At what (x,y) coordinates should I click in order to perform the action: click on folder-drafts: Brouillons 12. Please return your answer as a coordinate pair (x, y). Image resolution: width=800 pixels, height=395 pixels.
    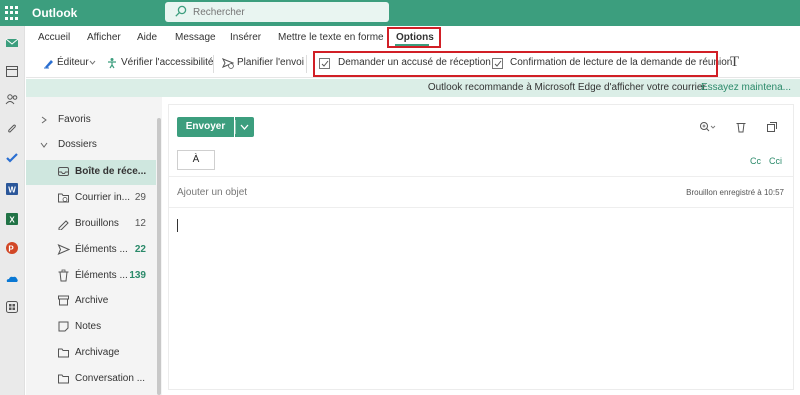
    Looking at the image, I should click on (91, 224).